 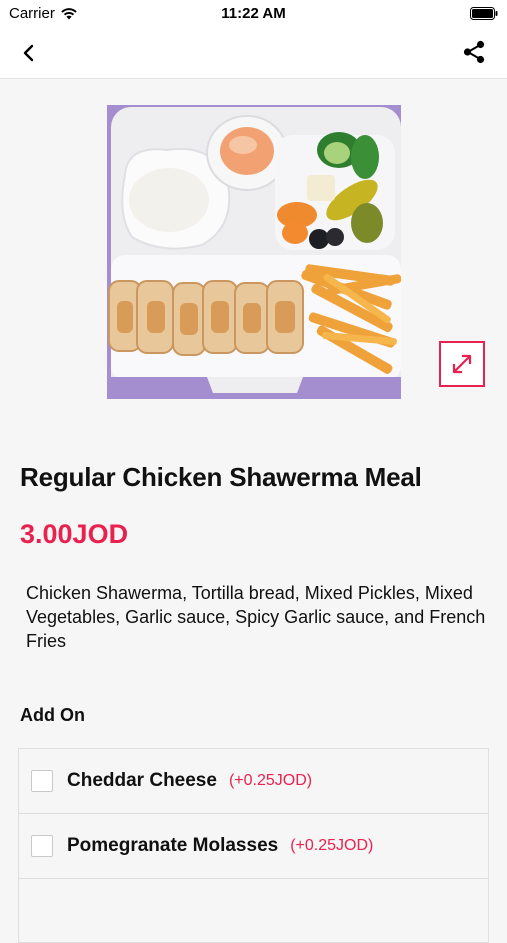 I want to click on addon-name: Pomegranate Molasses, so click(x=173, y=845).